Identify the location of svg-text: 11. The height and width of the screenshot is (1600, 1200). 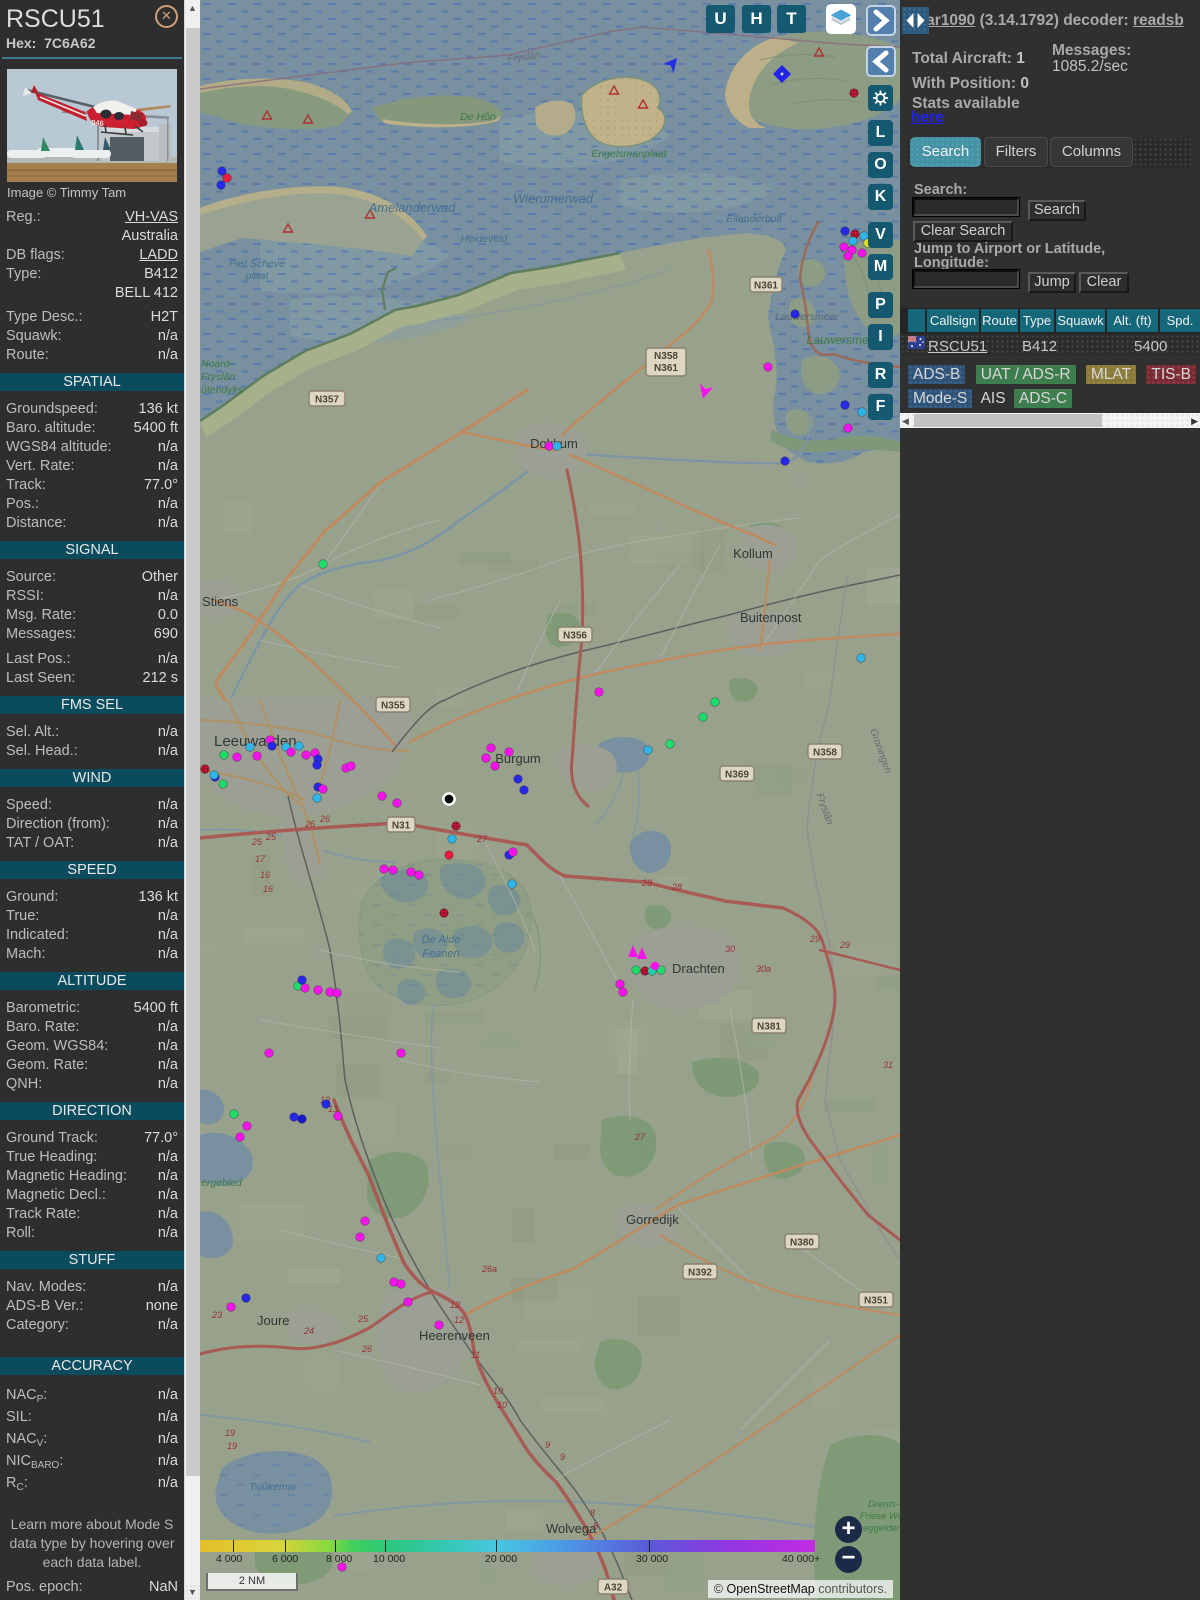
(475, 1355).